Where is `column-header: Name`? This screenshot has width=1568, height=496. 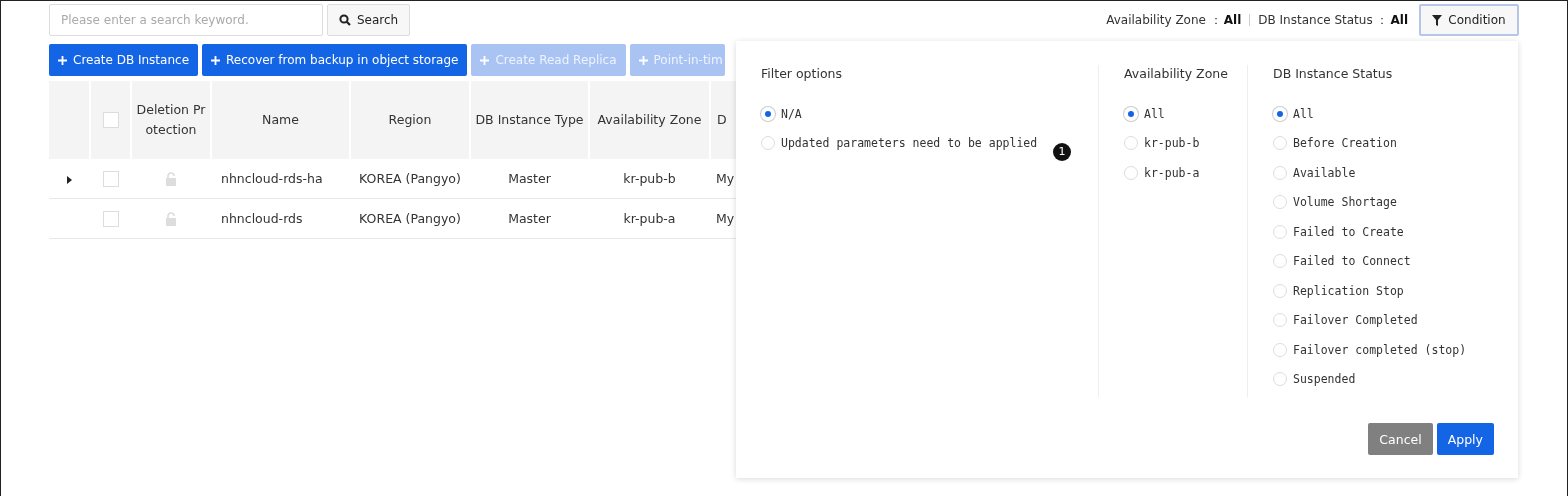 column-header: Name is located at coordinates (280, 120).